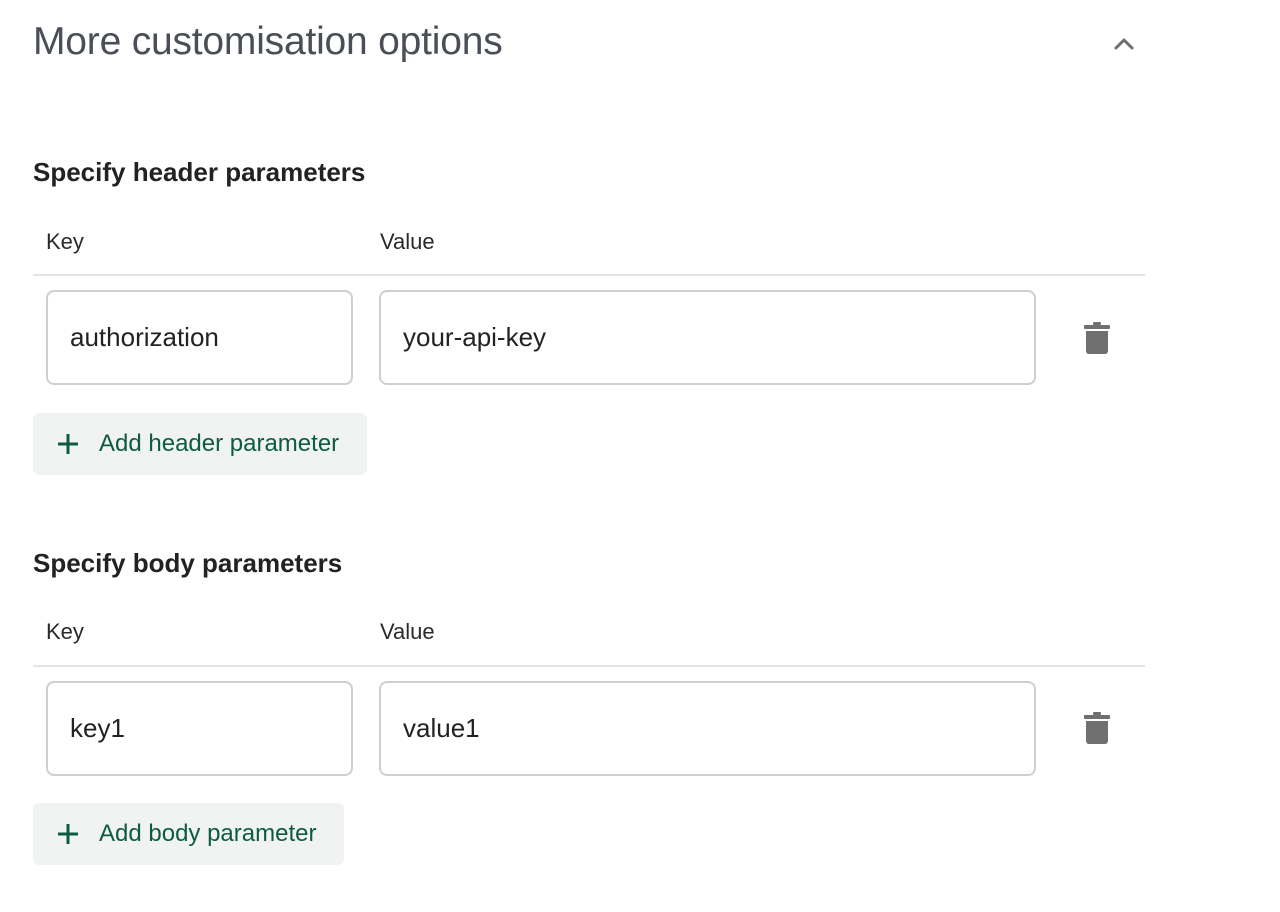 This screenshot has height=912, width=1280. I want to click on header-key-column-label: Key, so click(65, 241).